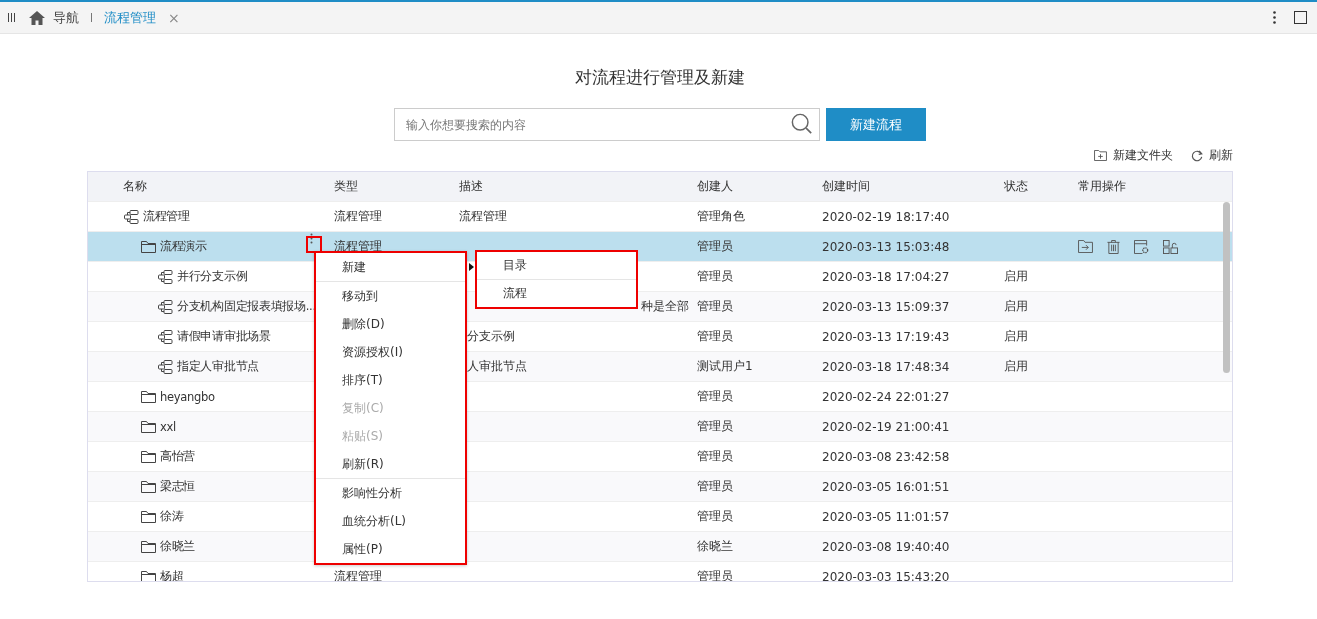  I want to click on trash-icon, so click(1113, 246).